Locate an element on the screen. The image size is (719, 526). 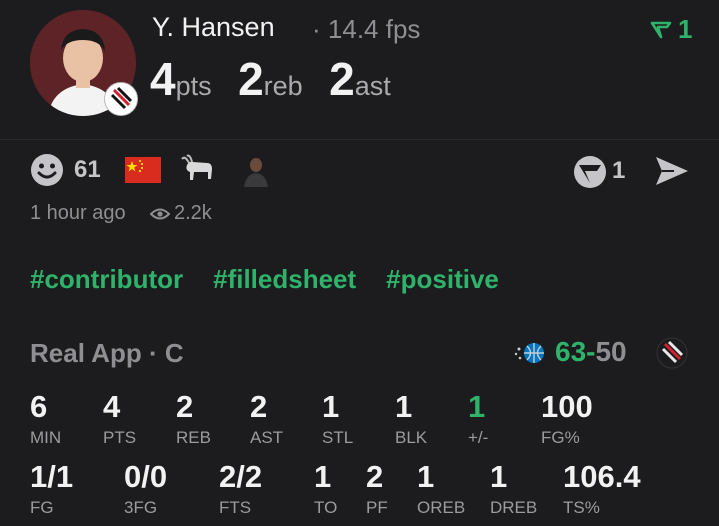
fps-readout: · 14.4 fps is located at coordinates (366, 29).